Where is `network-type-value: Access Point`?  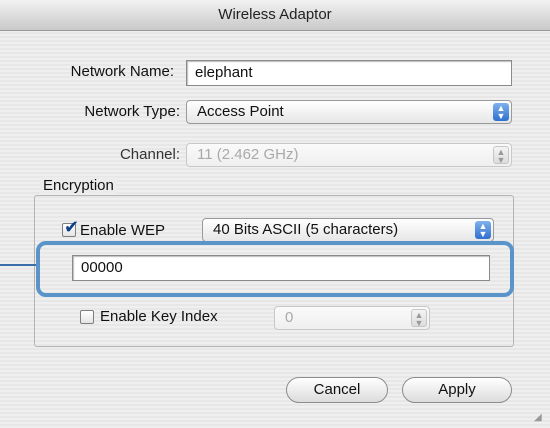 network-type-value: Access Point is located at coordinates (240, 111).